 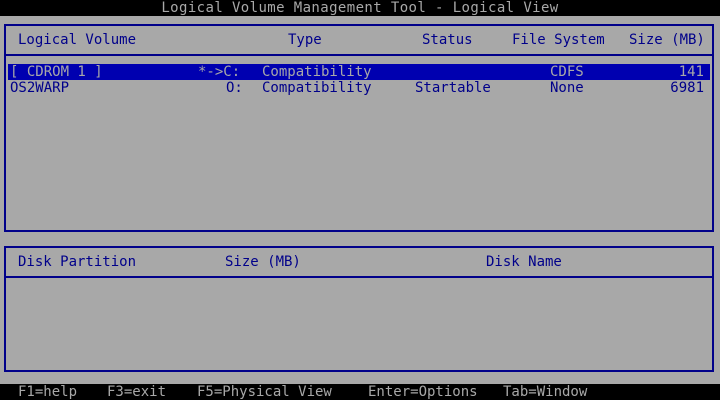 What do you see at coordinates (524, 262) in the screenshot?
I see `column-header-disk-name: Disk Name` at bounding box center [524, 262].